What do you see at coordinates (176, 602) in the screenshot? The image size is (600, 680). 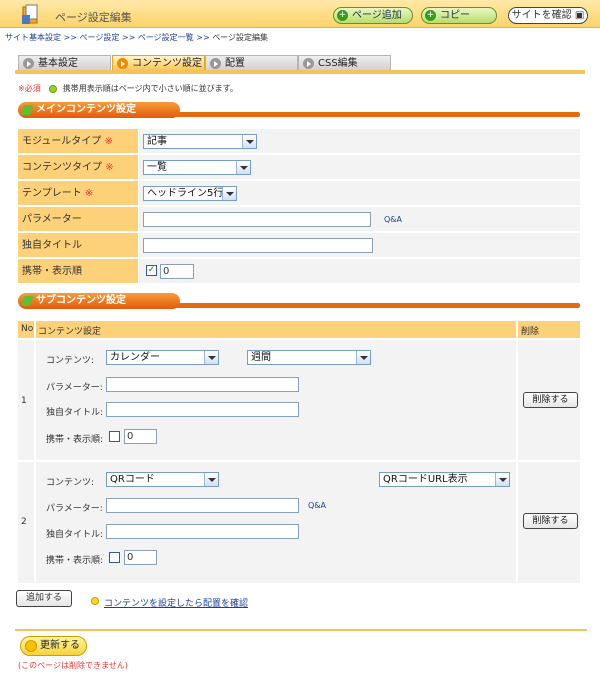 I see `confirm-layout-link: コンテンツを設定したら配置を確認` at bounding box center [176, 602].